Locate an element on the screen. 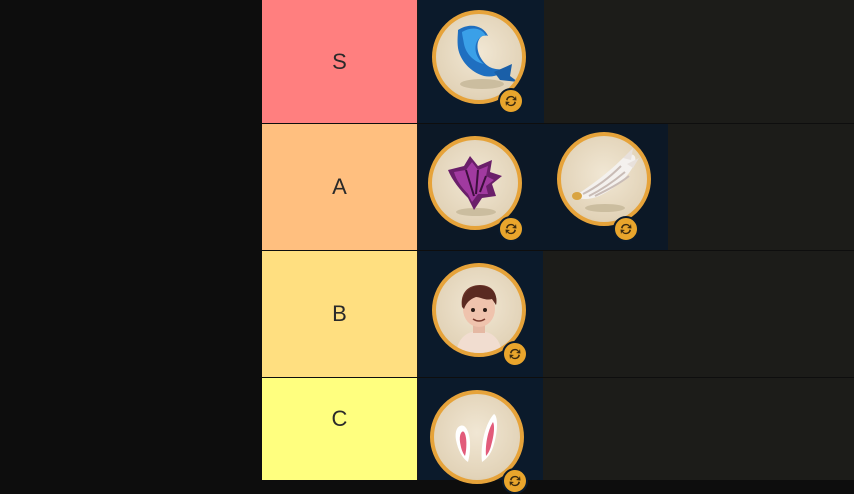  boy-face-icon is located at coordinates (479, 319).